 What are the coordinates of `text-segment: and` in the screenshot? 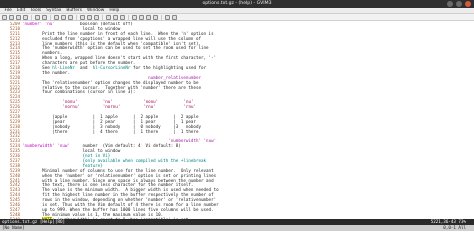 It's located at (83, 68).